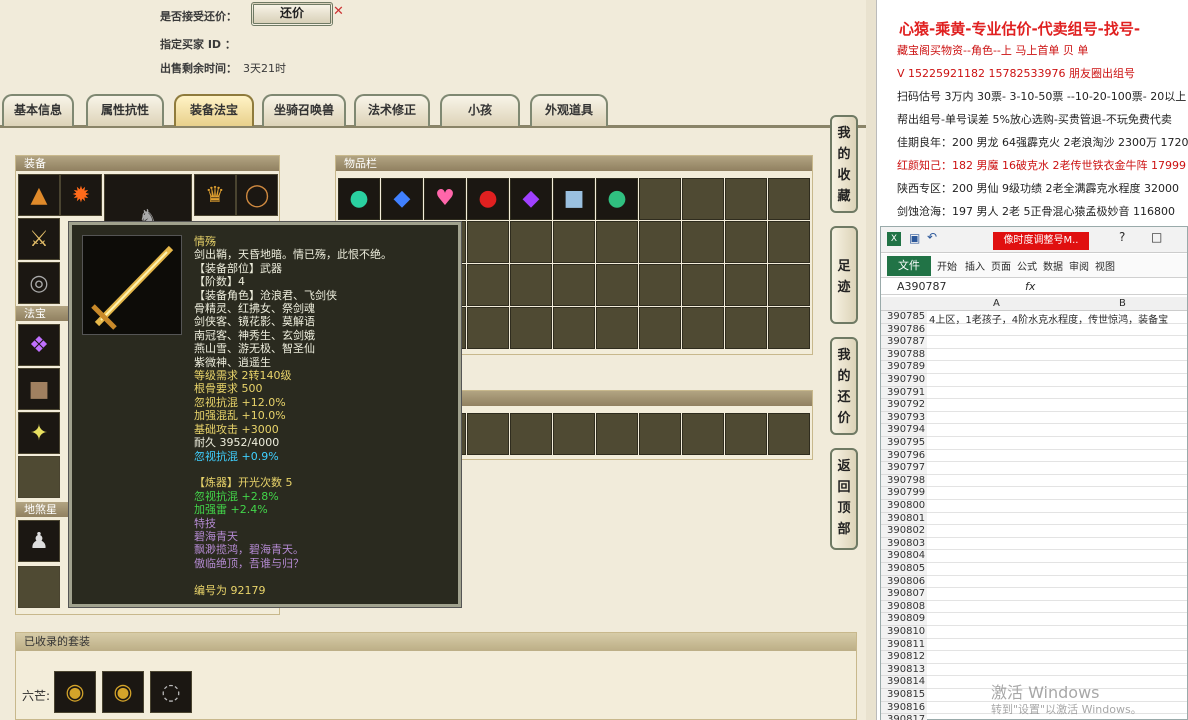  What do you see at coordinates (909, 266) in the screenshot?
I see `tab-file: 文件` at bounding box center [909, 266].